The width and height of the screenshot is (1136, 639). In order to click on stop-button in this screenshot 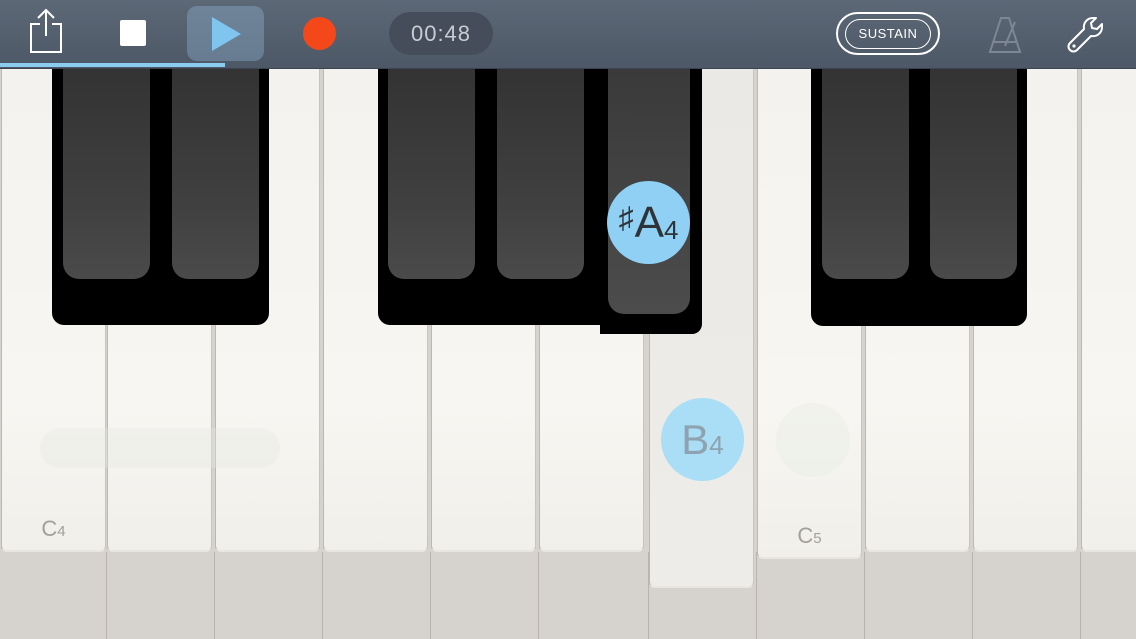, I will do `click(133, 33)`.